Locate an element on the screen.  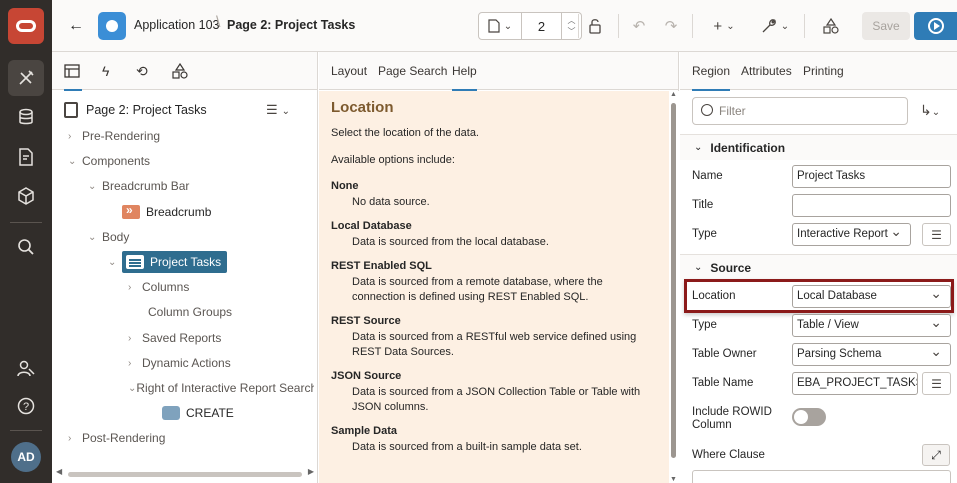
tab-page-shared-components is located at coordinates (181, 71).